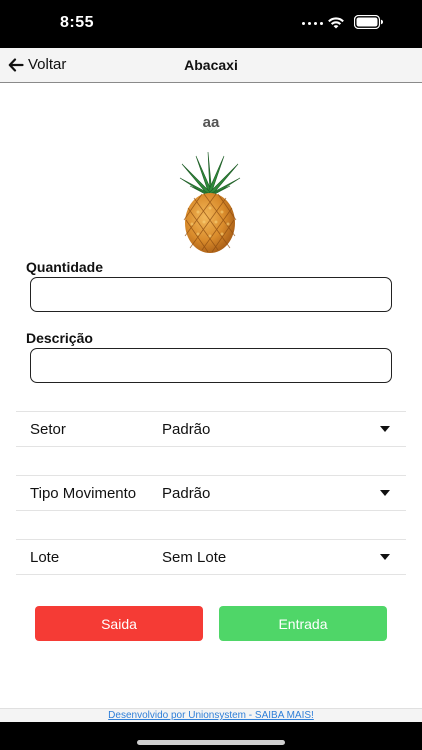  What do you see at coordinates (65, 267) in the screenshot?
I see `quantity-label: Quantidade` at bounding box center [65, 267].